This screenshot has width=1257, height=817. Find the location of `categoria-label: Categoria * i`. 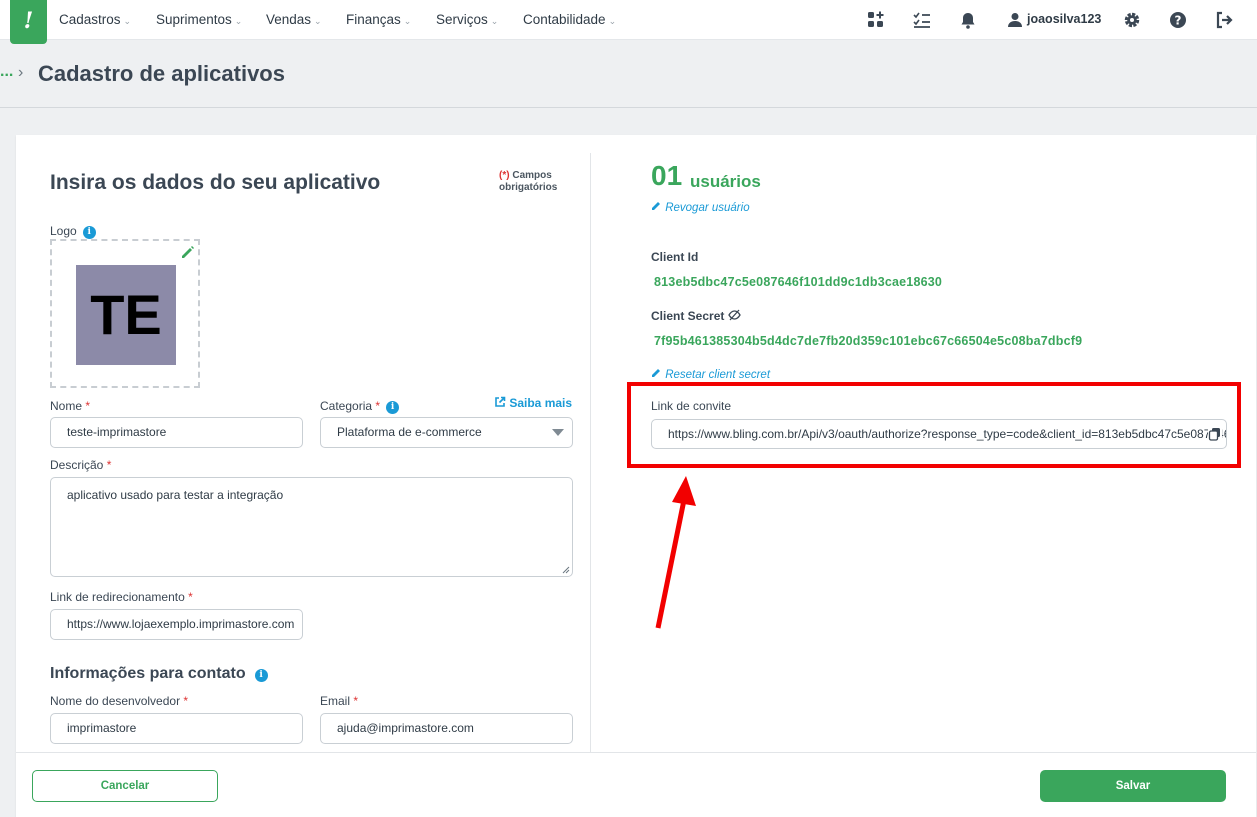

categoria-label: Categoria * i is located at coordinates (360, 406).